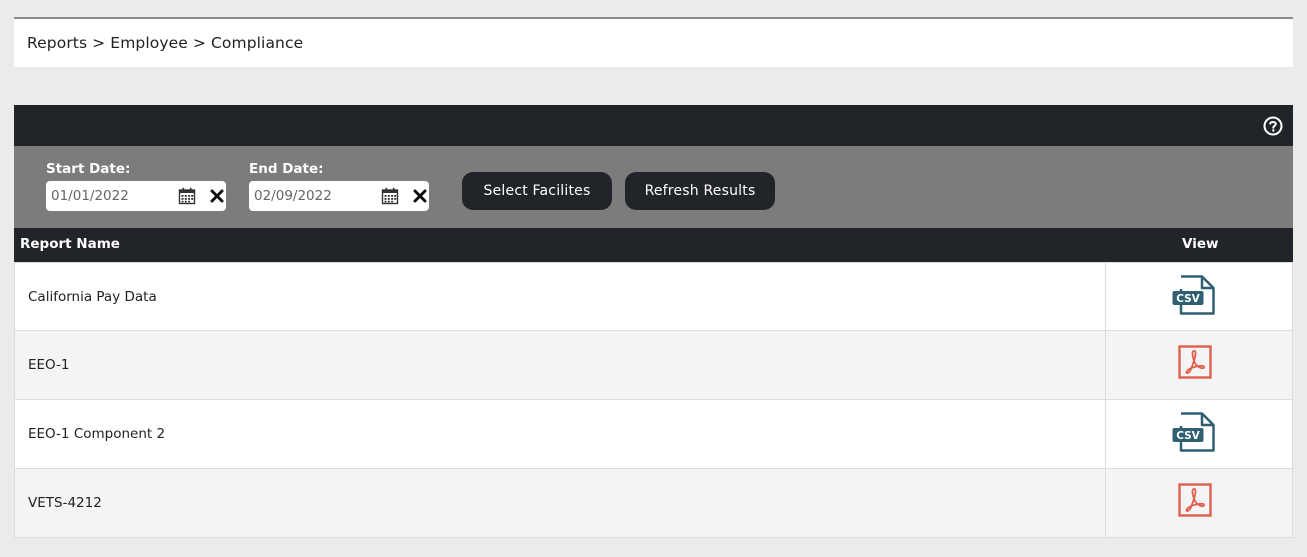  Describe the element at coordinates (65, 503) in the screenshot. I see `report-name-cell: VETS-4212` at that location.